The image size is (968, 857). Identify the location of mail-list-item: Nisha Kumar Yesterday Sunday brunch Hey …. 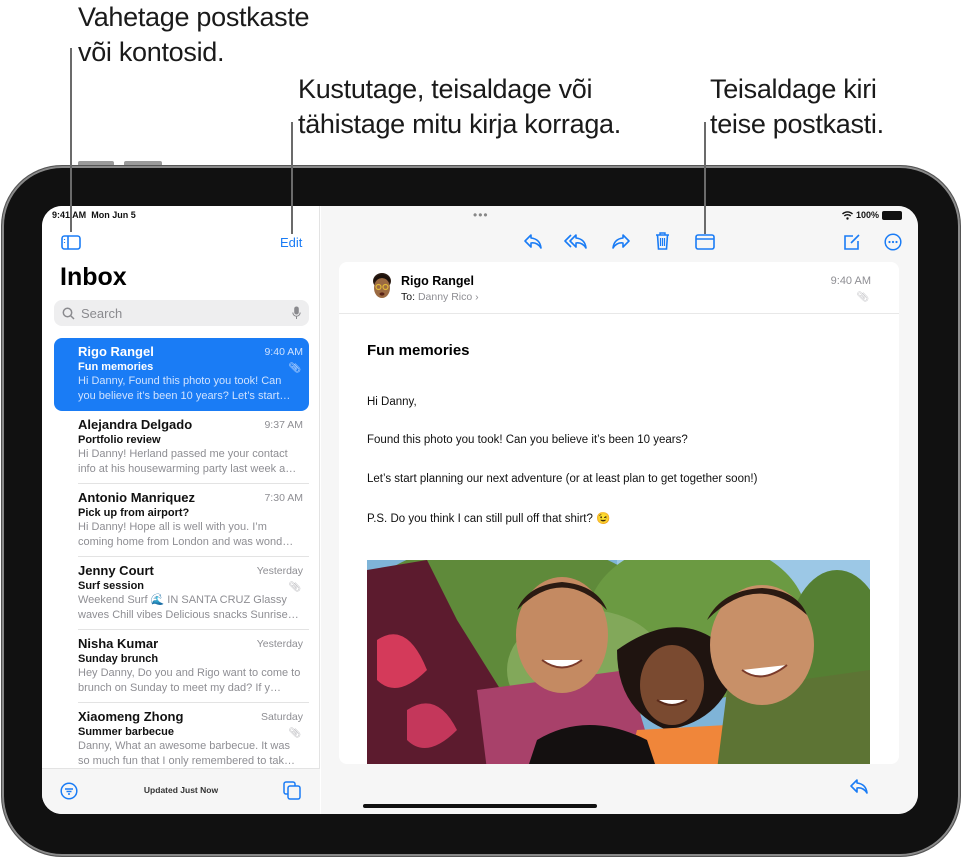
(193, 666).